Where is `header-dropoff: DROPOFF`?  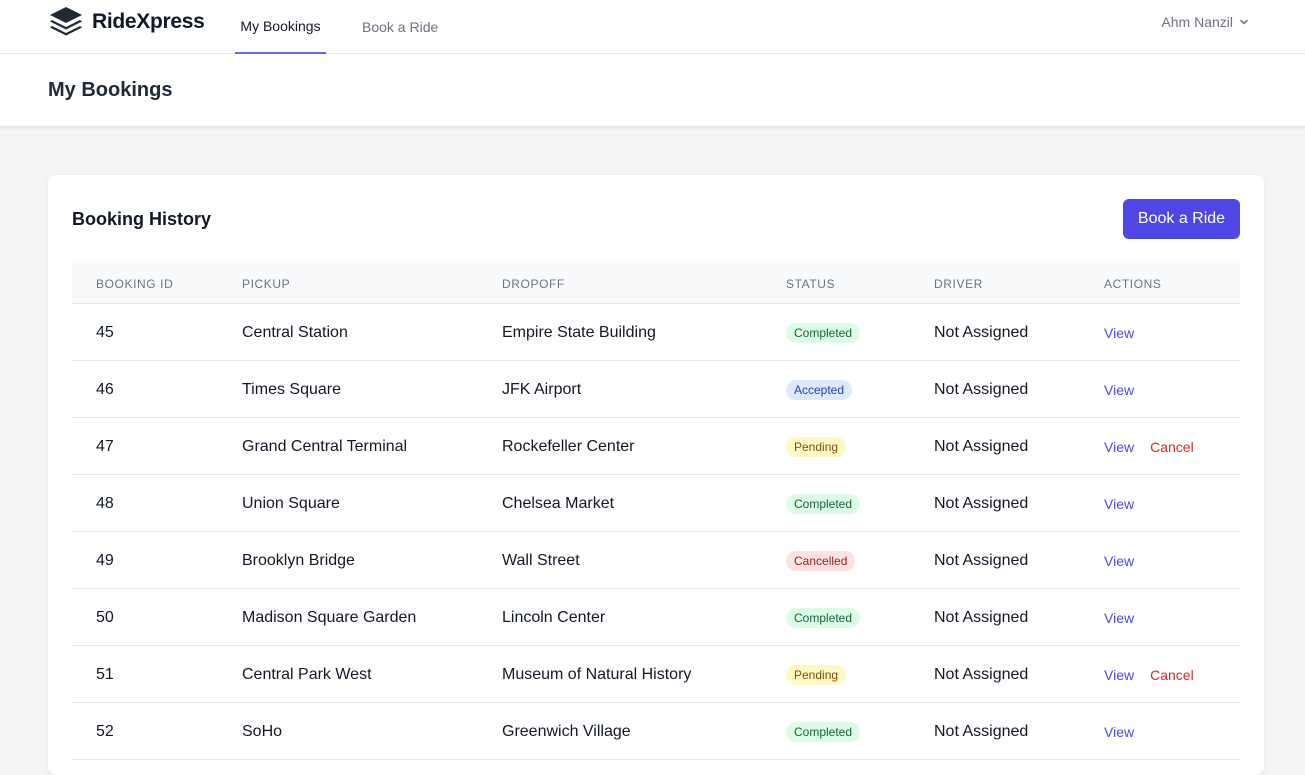
header-dropoff: DROPOFF is located at coordinates (533, 284).